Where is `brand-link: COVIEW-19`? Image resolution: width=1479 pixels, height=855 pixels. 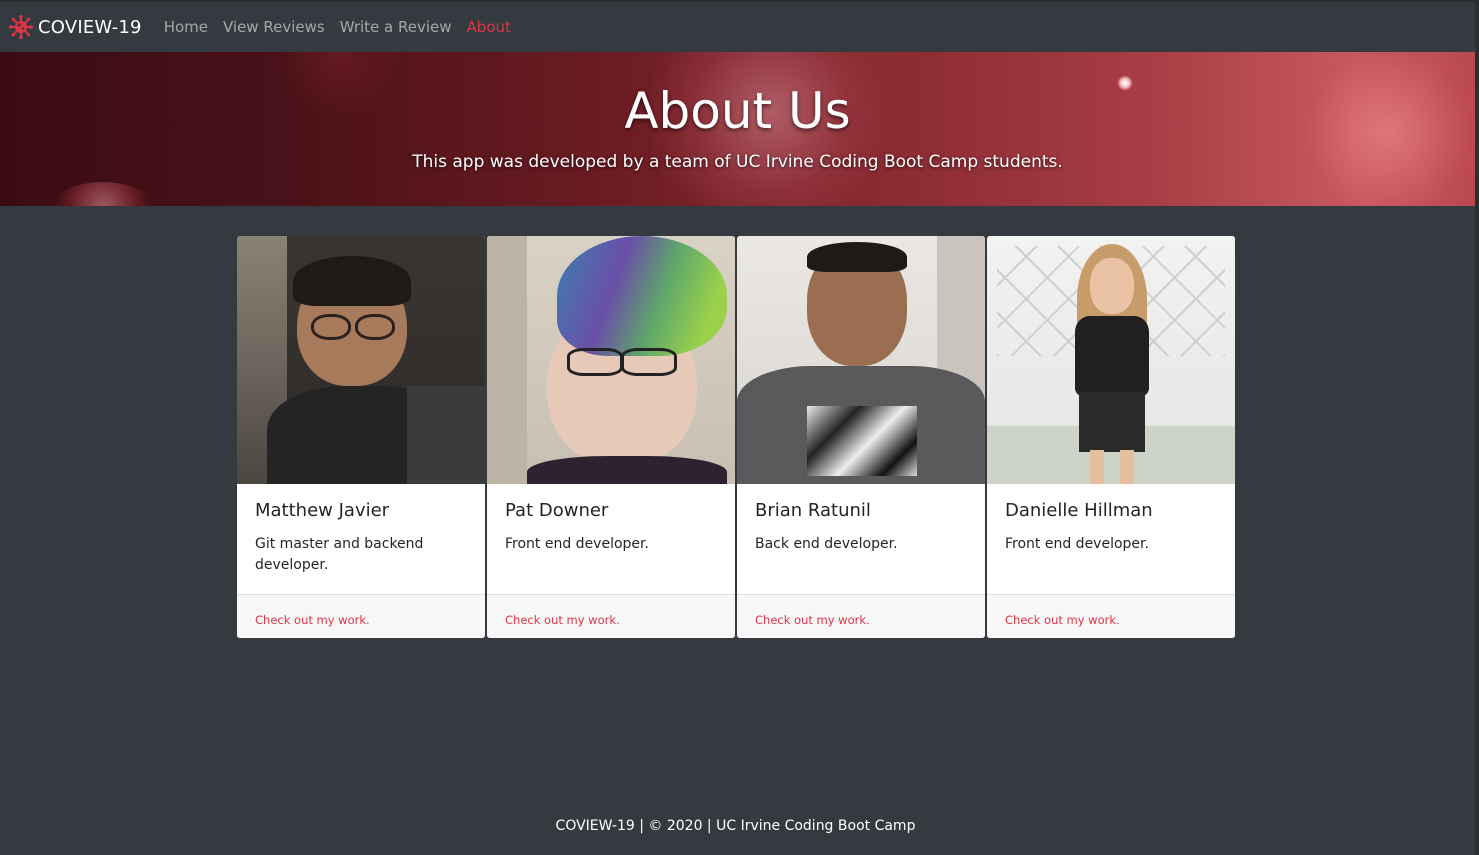 brand-link: COVIEW-19 is located at coordinates (75, 27).